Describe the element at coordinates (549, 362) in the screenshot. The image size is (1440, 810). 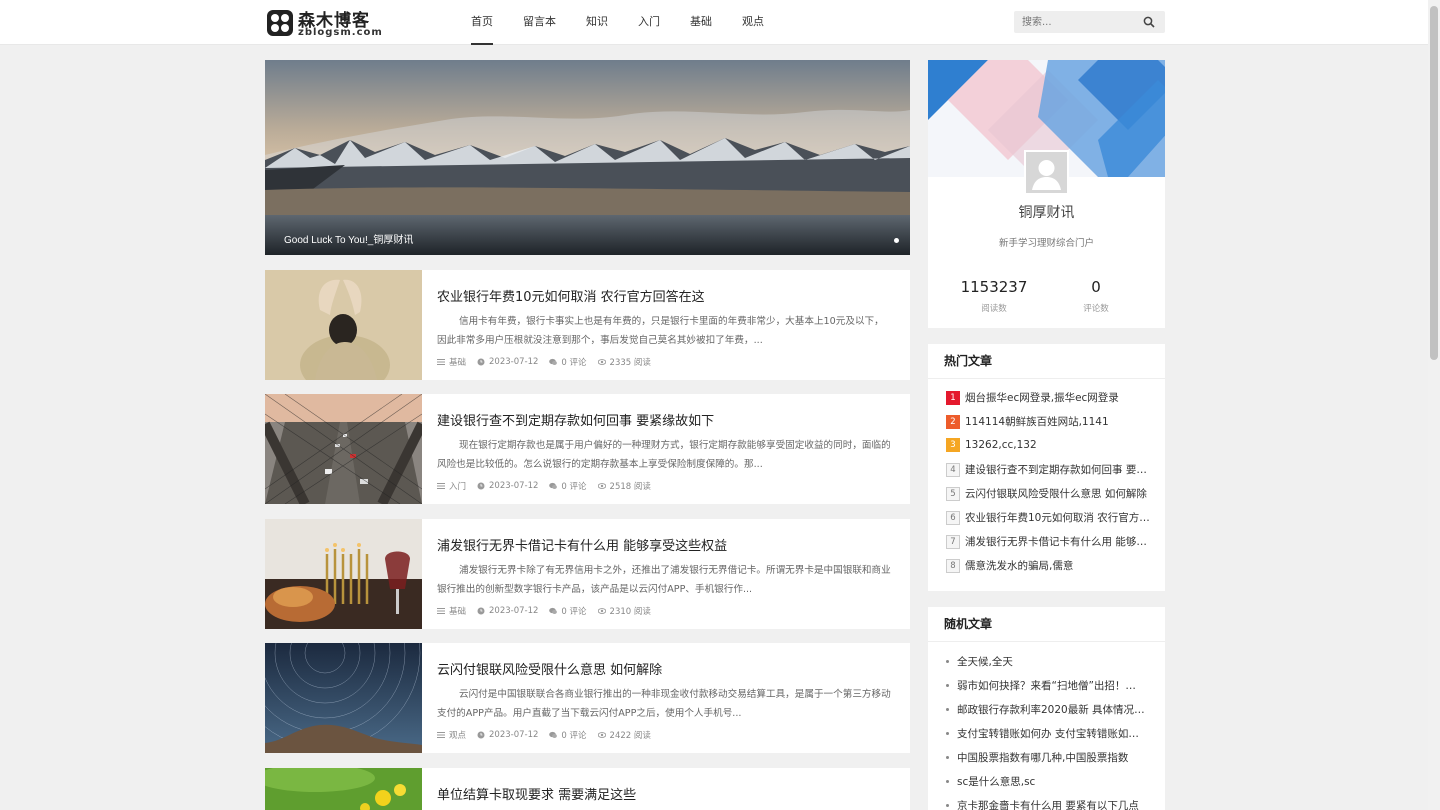
I see `article-meta: 基础 2023-07-12 0 评论 2335 阅读` at that location.